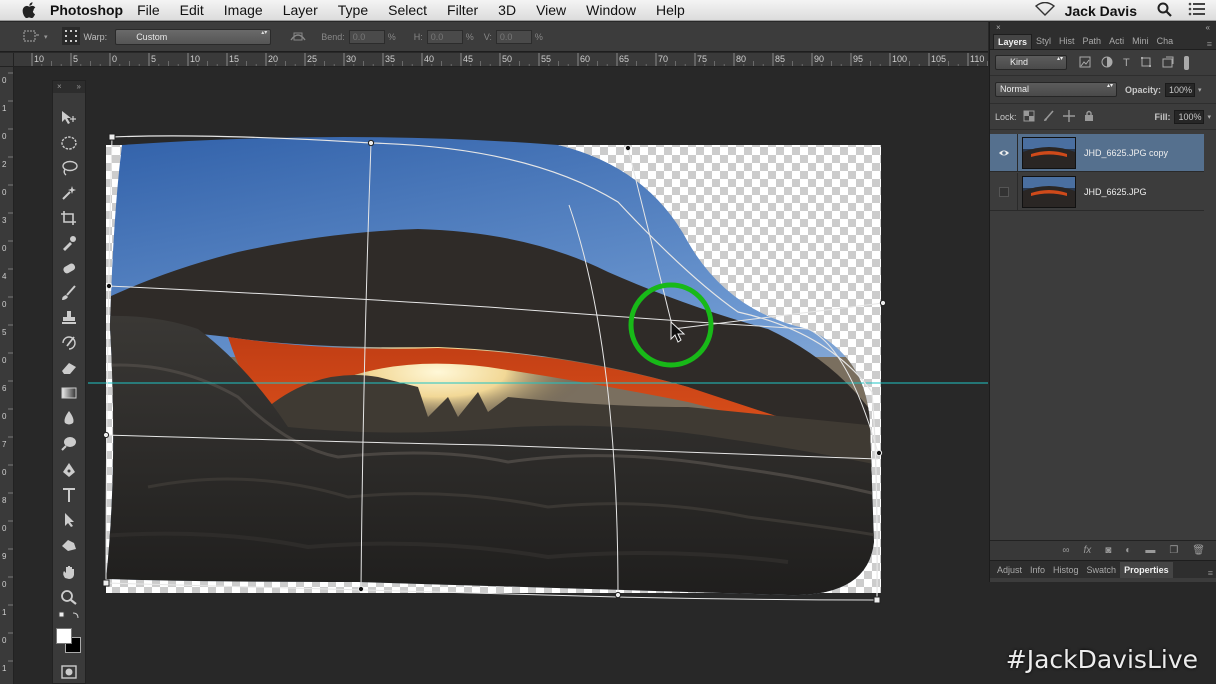 This screenshot has width=1216, height=684. Describe the element at coordinates (300, 10) in the screenshot. I see `menu-layer: Layer` at that location.